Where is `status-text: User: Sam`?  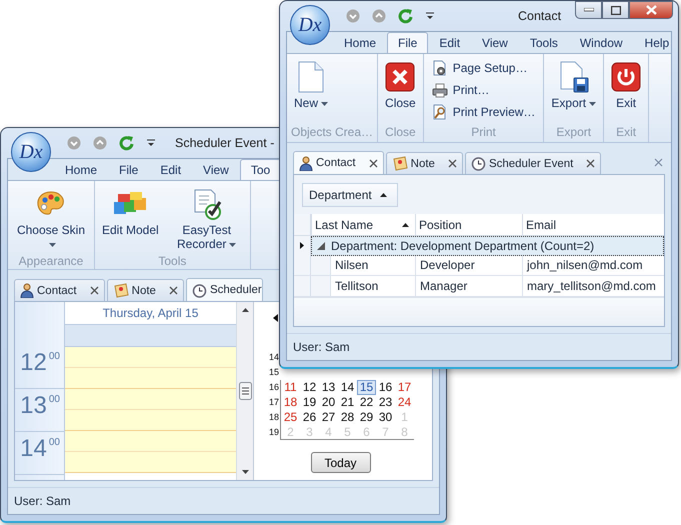
status-text: User: Sam is located at coordinates (479, 346).